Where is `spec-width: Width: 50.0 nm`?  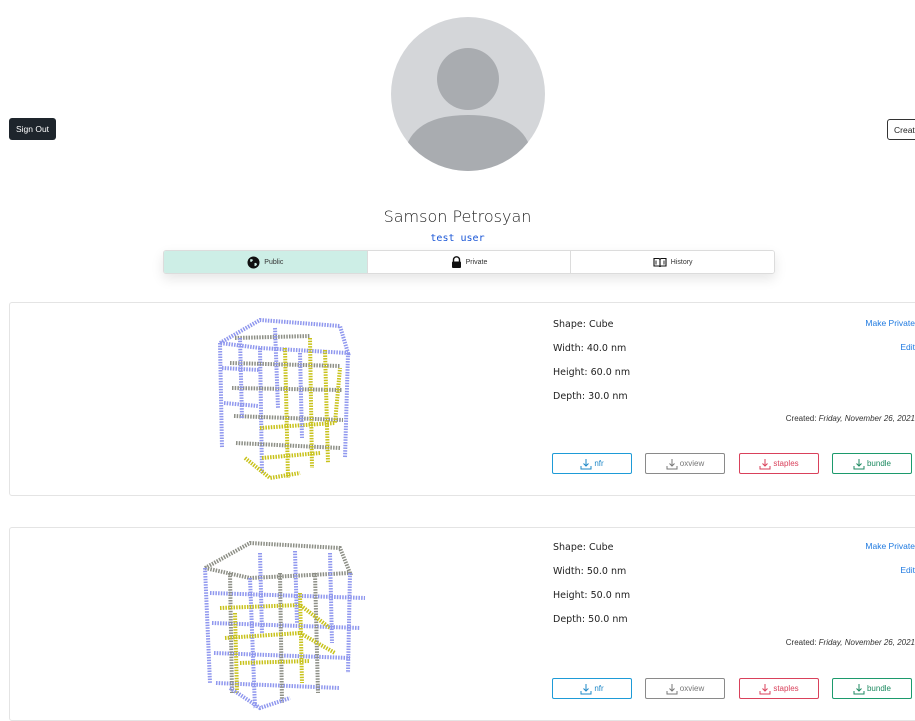 spec-width: Width: 50.0 nm is located at coordinates (590, 571).